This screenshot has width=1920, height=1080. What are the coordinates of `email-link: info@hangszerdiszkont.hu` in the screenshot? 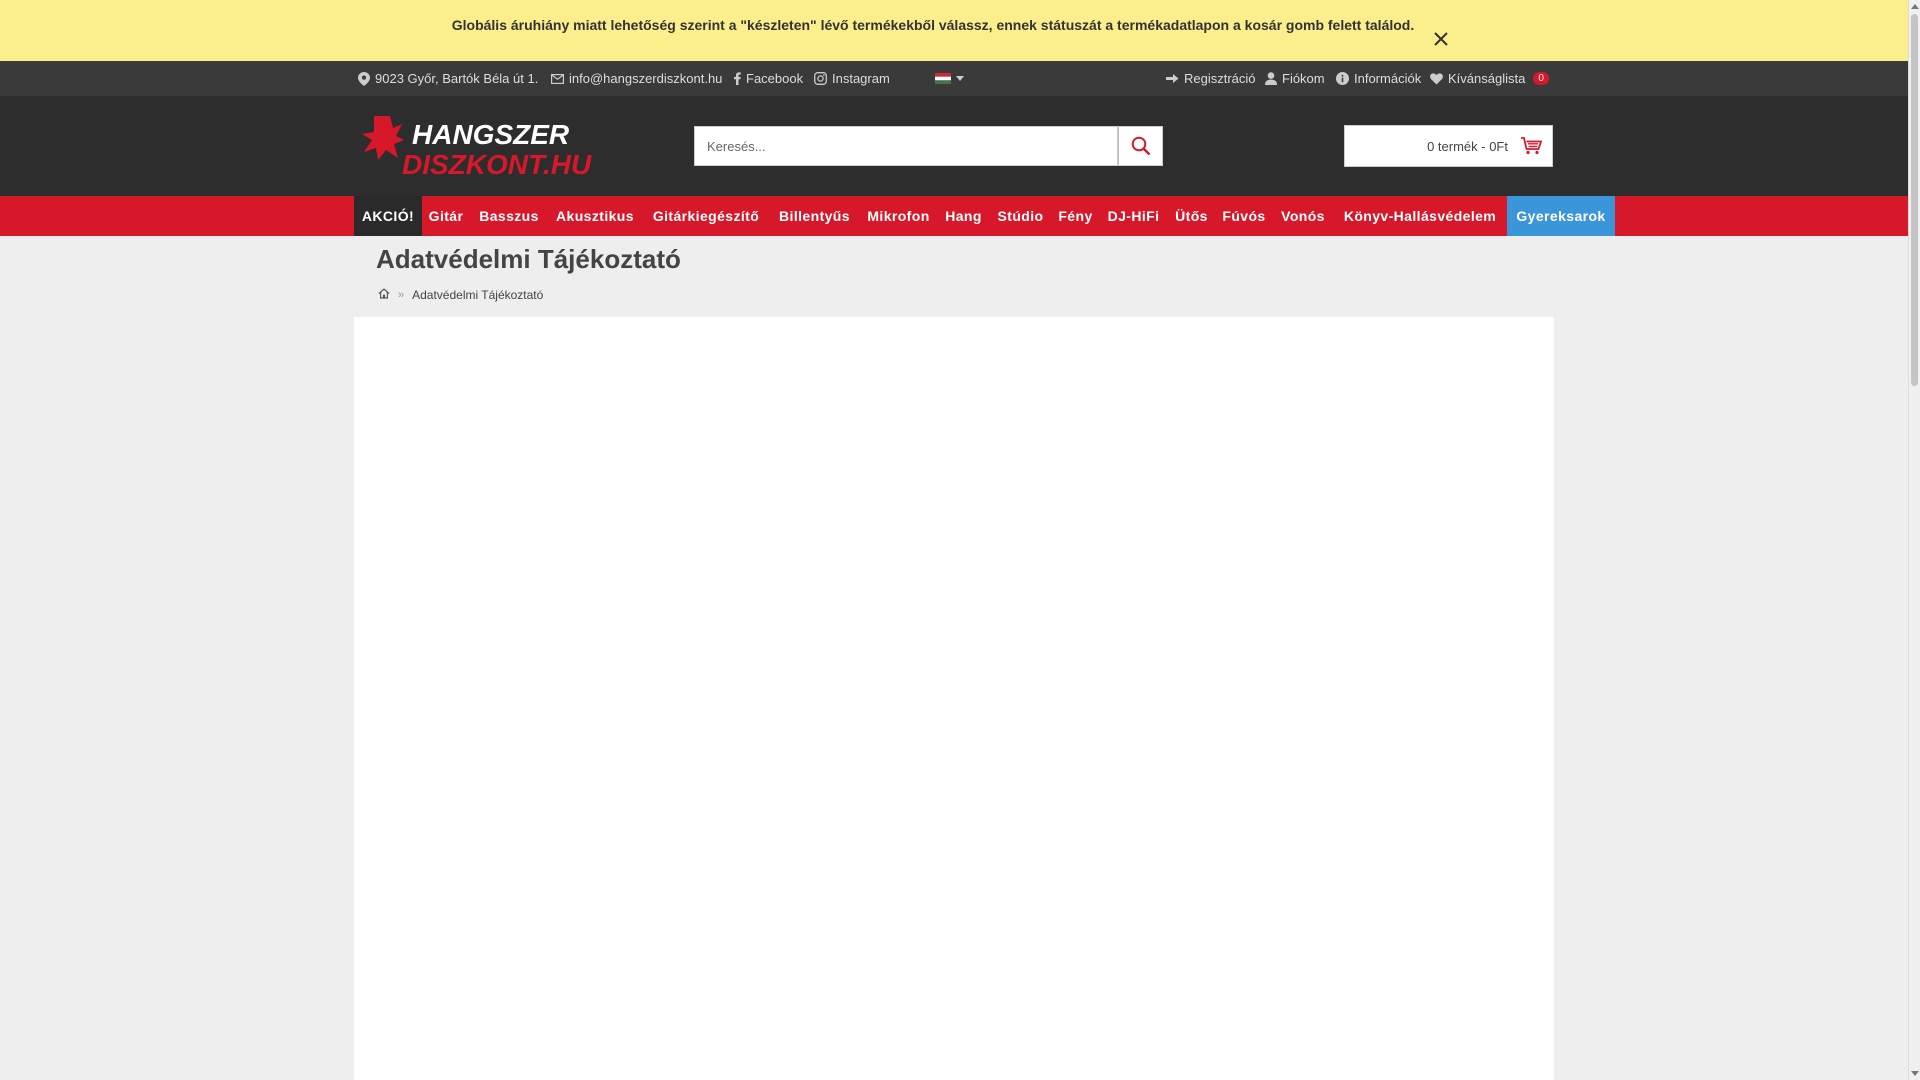 It's located at (636, 78).